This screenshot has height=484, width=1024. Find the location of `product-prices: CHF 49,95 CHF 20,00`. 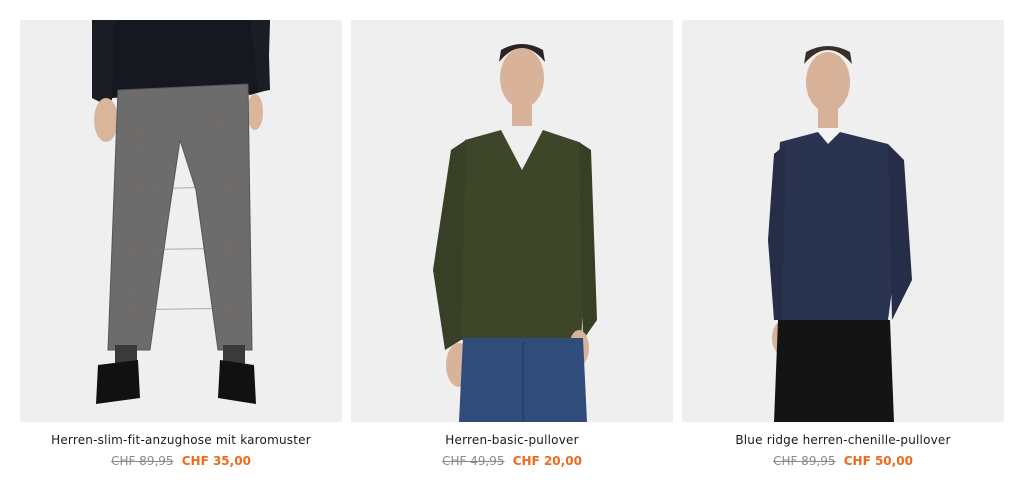

product-prices: CHF 49,95 CHF 20,00 is located at coordinates (512, 461).